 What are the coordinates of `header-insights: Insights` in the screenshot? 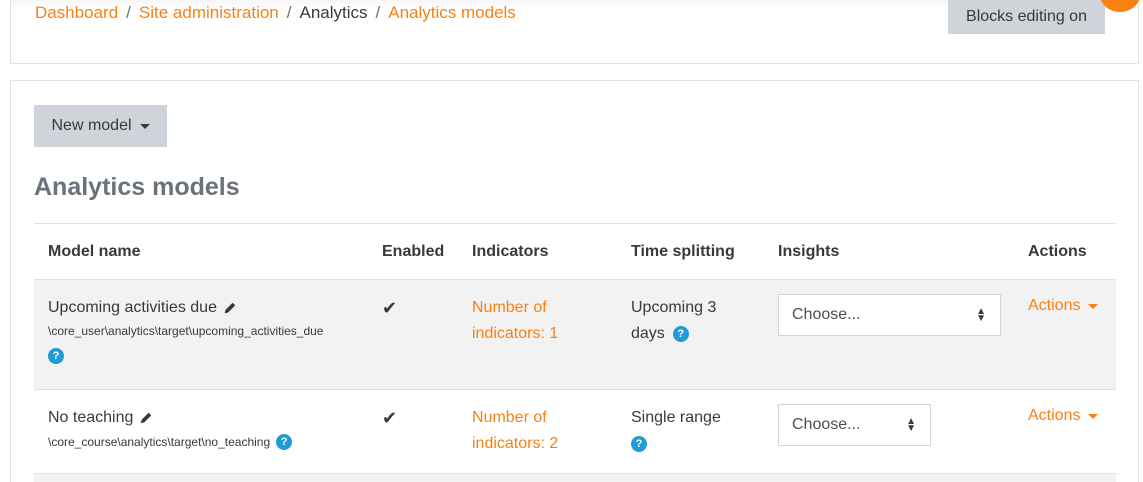 It's located at (809, 251).